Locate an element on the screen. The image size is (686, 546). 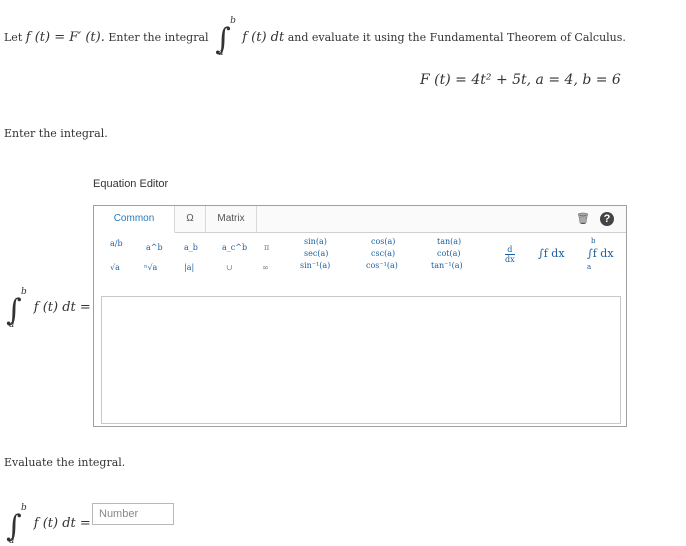
function-definition: F (t) = 4t² + 5t, a = 4, b = 6 is located at coordinates (520, 80).